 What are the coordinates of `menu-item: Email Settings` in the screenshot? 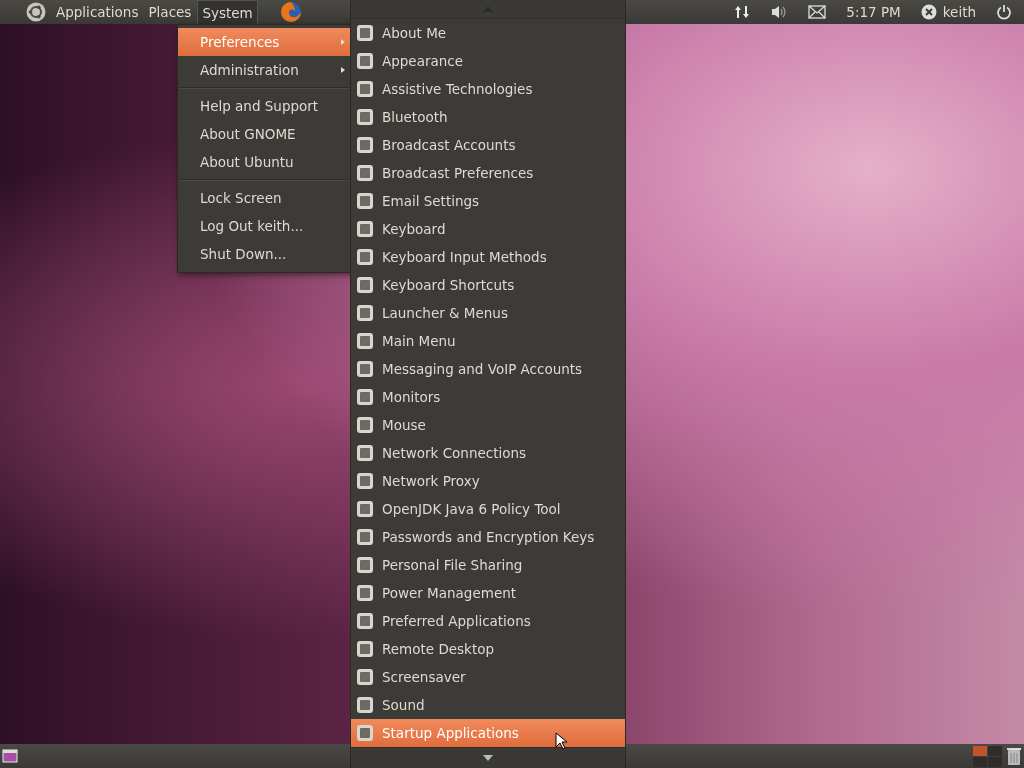 It's located at (488, 201).